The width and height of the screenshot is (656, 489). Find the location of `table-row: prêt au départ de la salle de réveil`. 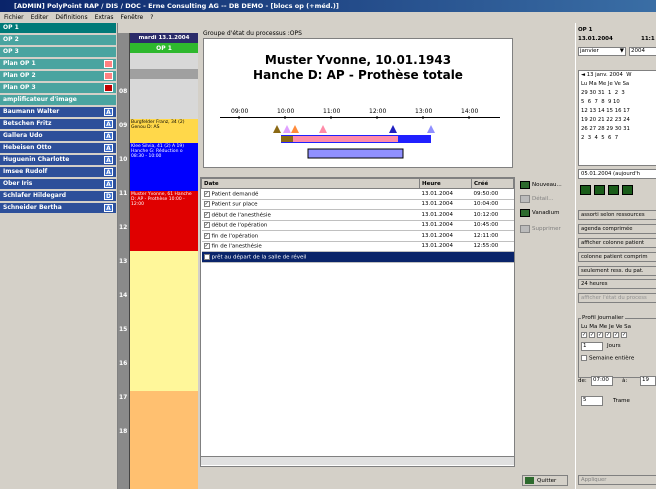

table-row: prêt au départ de la salle de réveil is located at coordinates (357, 257).